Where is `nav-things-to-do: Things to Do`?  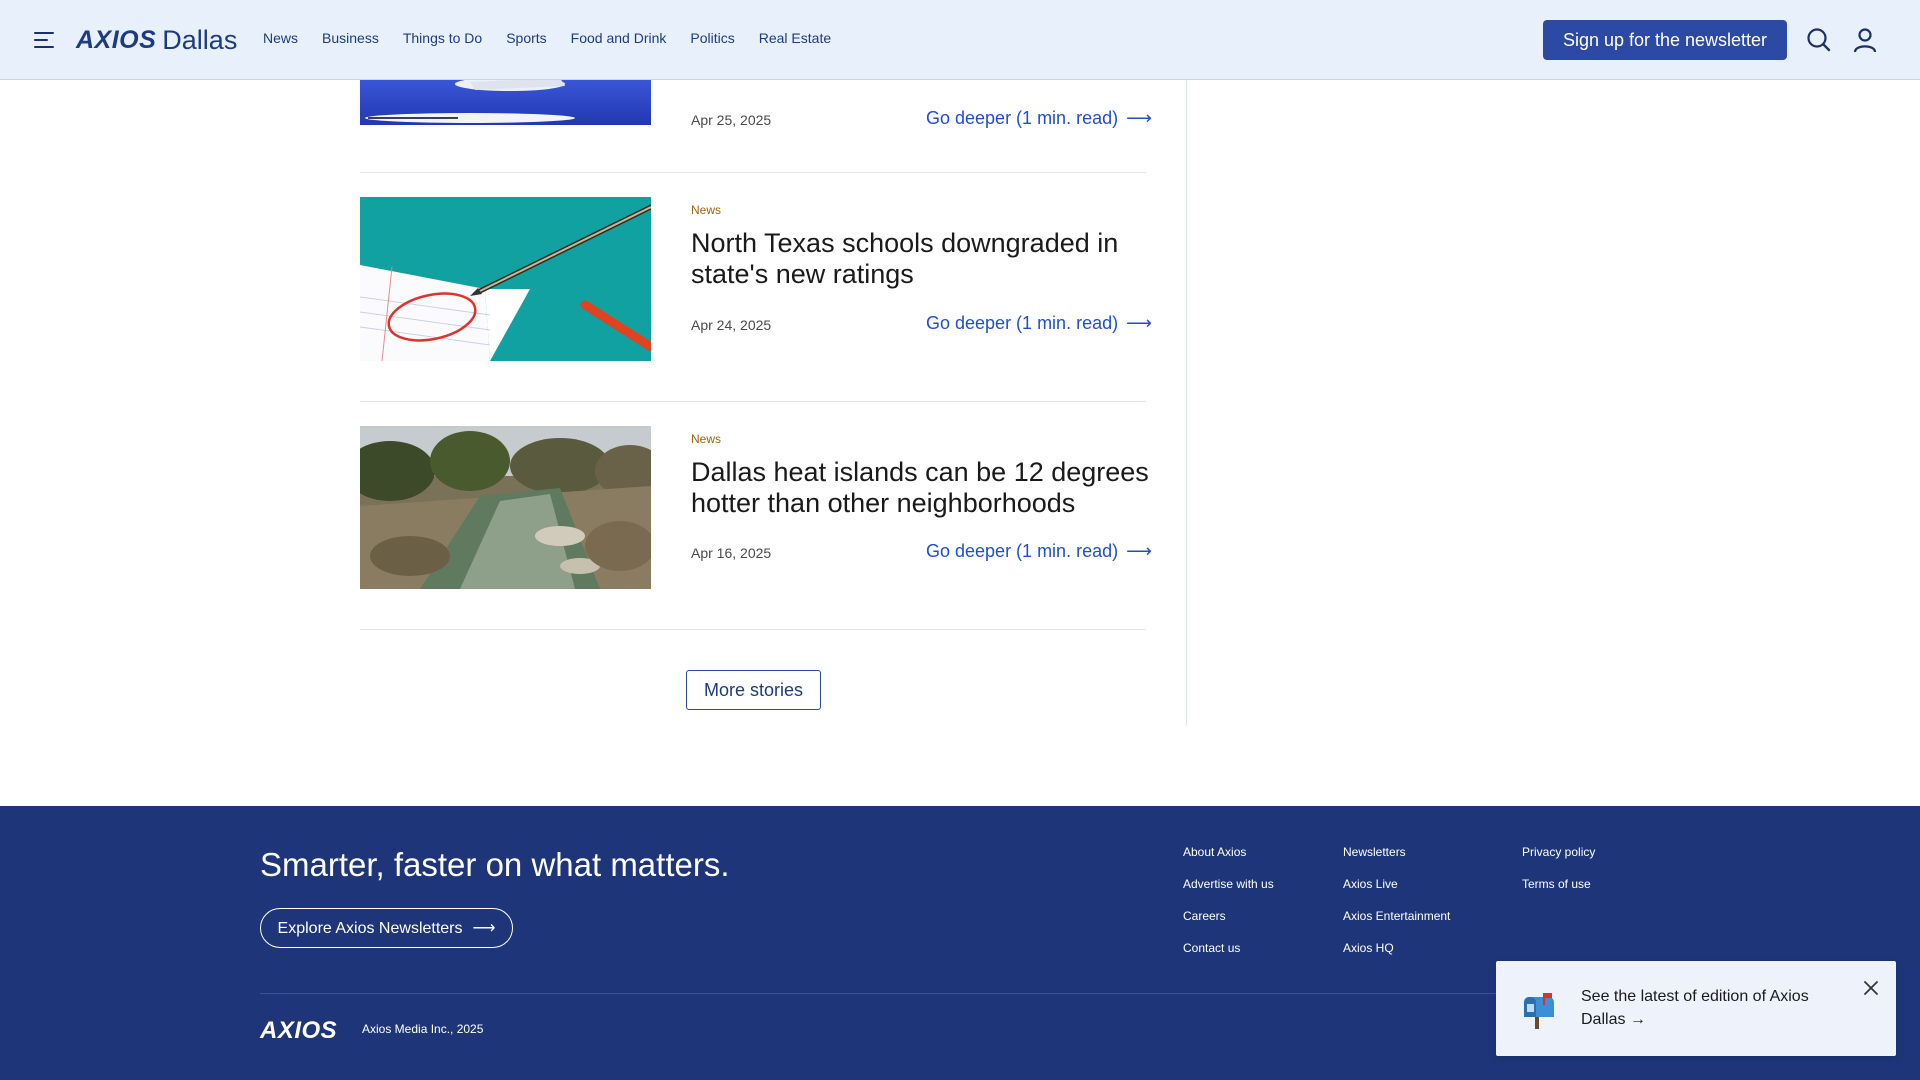 nav-things-to-do: Things to Do is located at coordinates (442, 38).